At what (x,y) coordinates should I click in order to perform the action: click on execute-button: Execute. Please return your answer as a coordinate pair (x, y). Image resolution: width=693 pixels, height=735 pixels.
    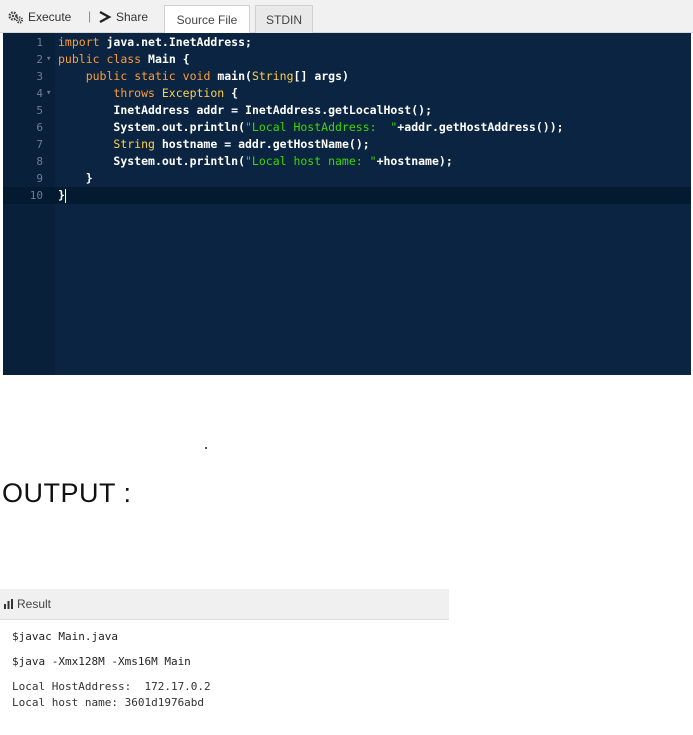
    Looking at the image, I should click on (39, 16).